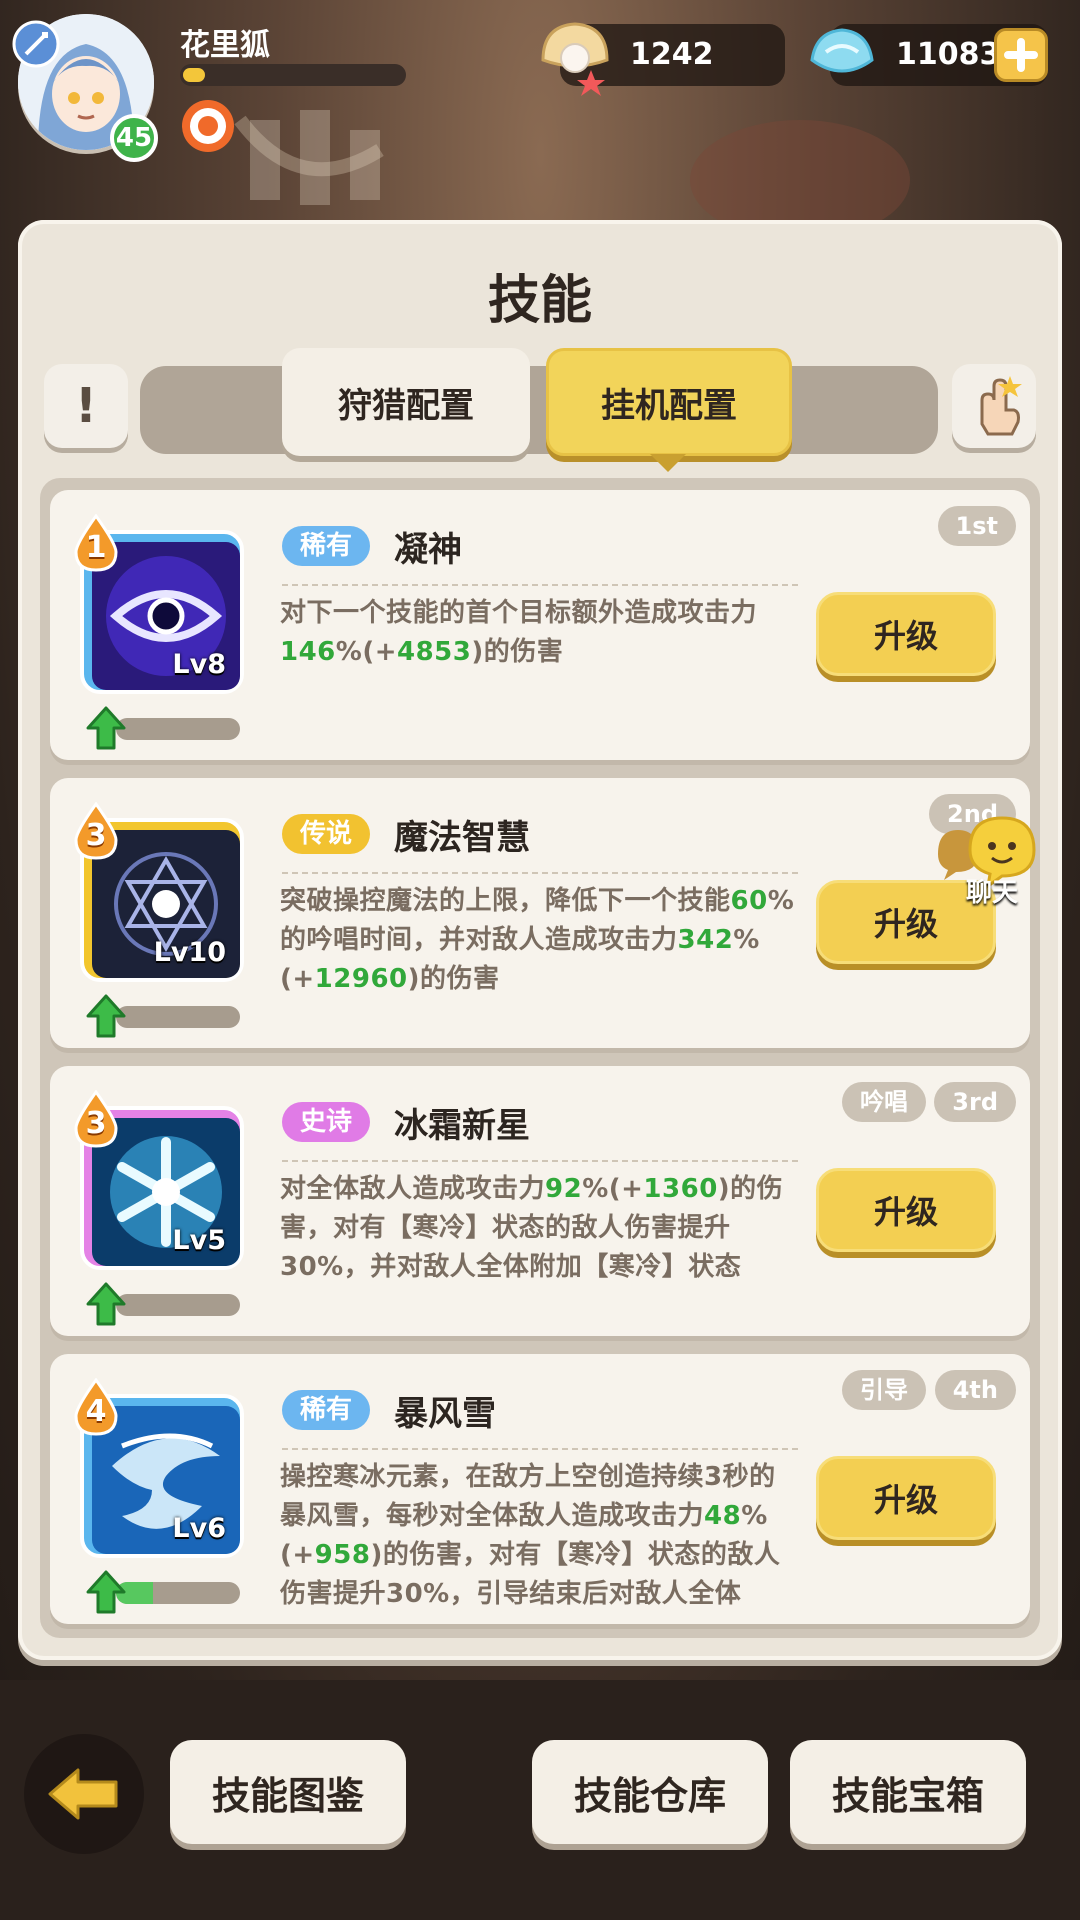 This screenshot has width=1080, height=1920. I want to click on exp-bar-fill, so click(194, 75).